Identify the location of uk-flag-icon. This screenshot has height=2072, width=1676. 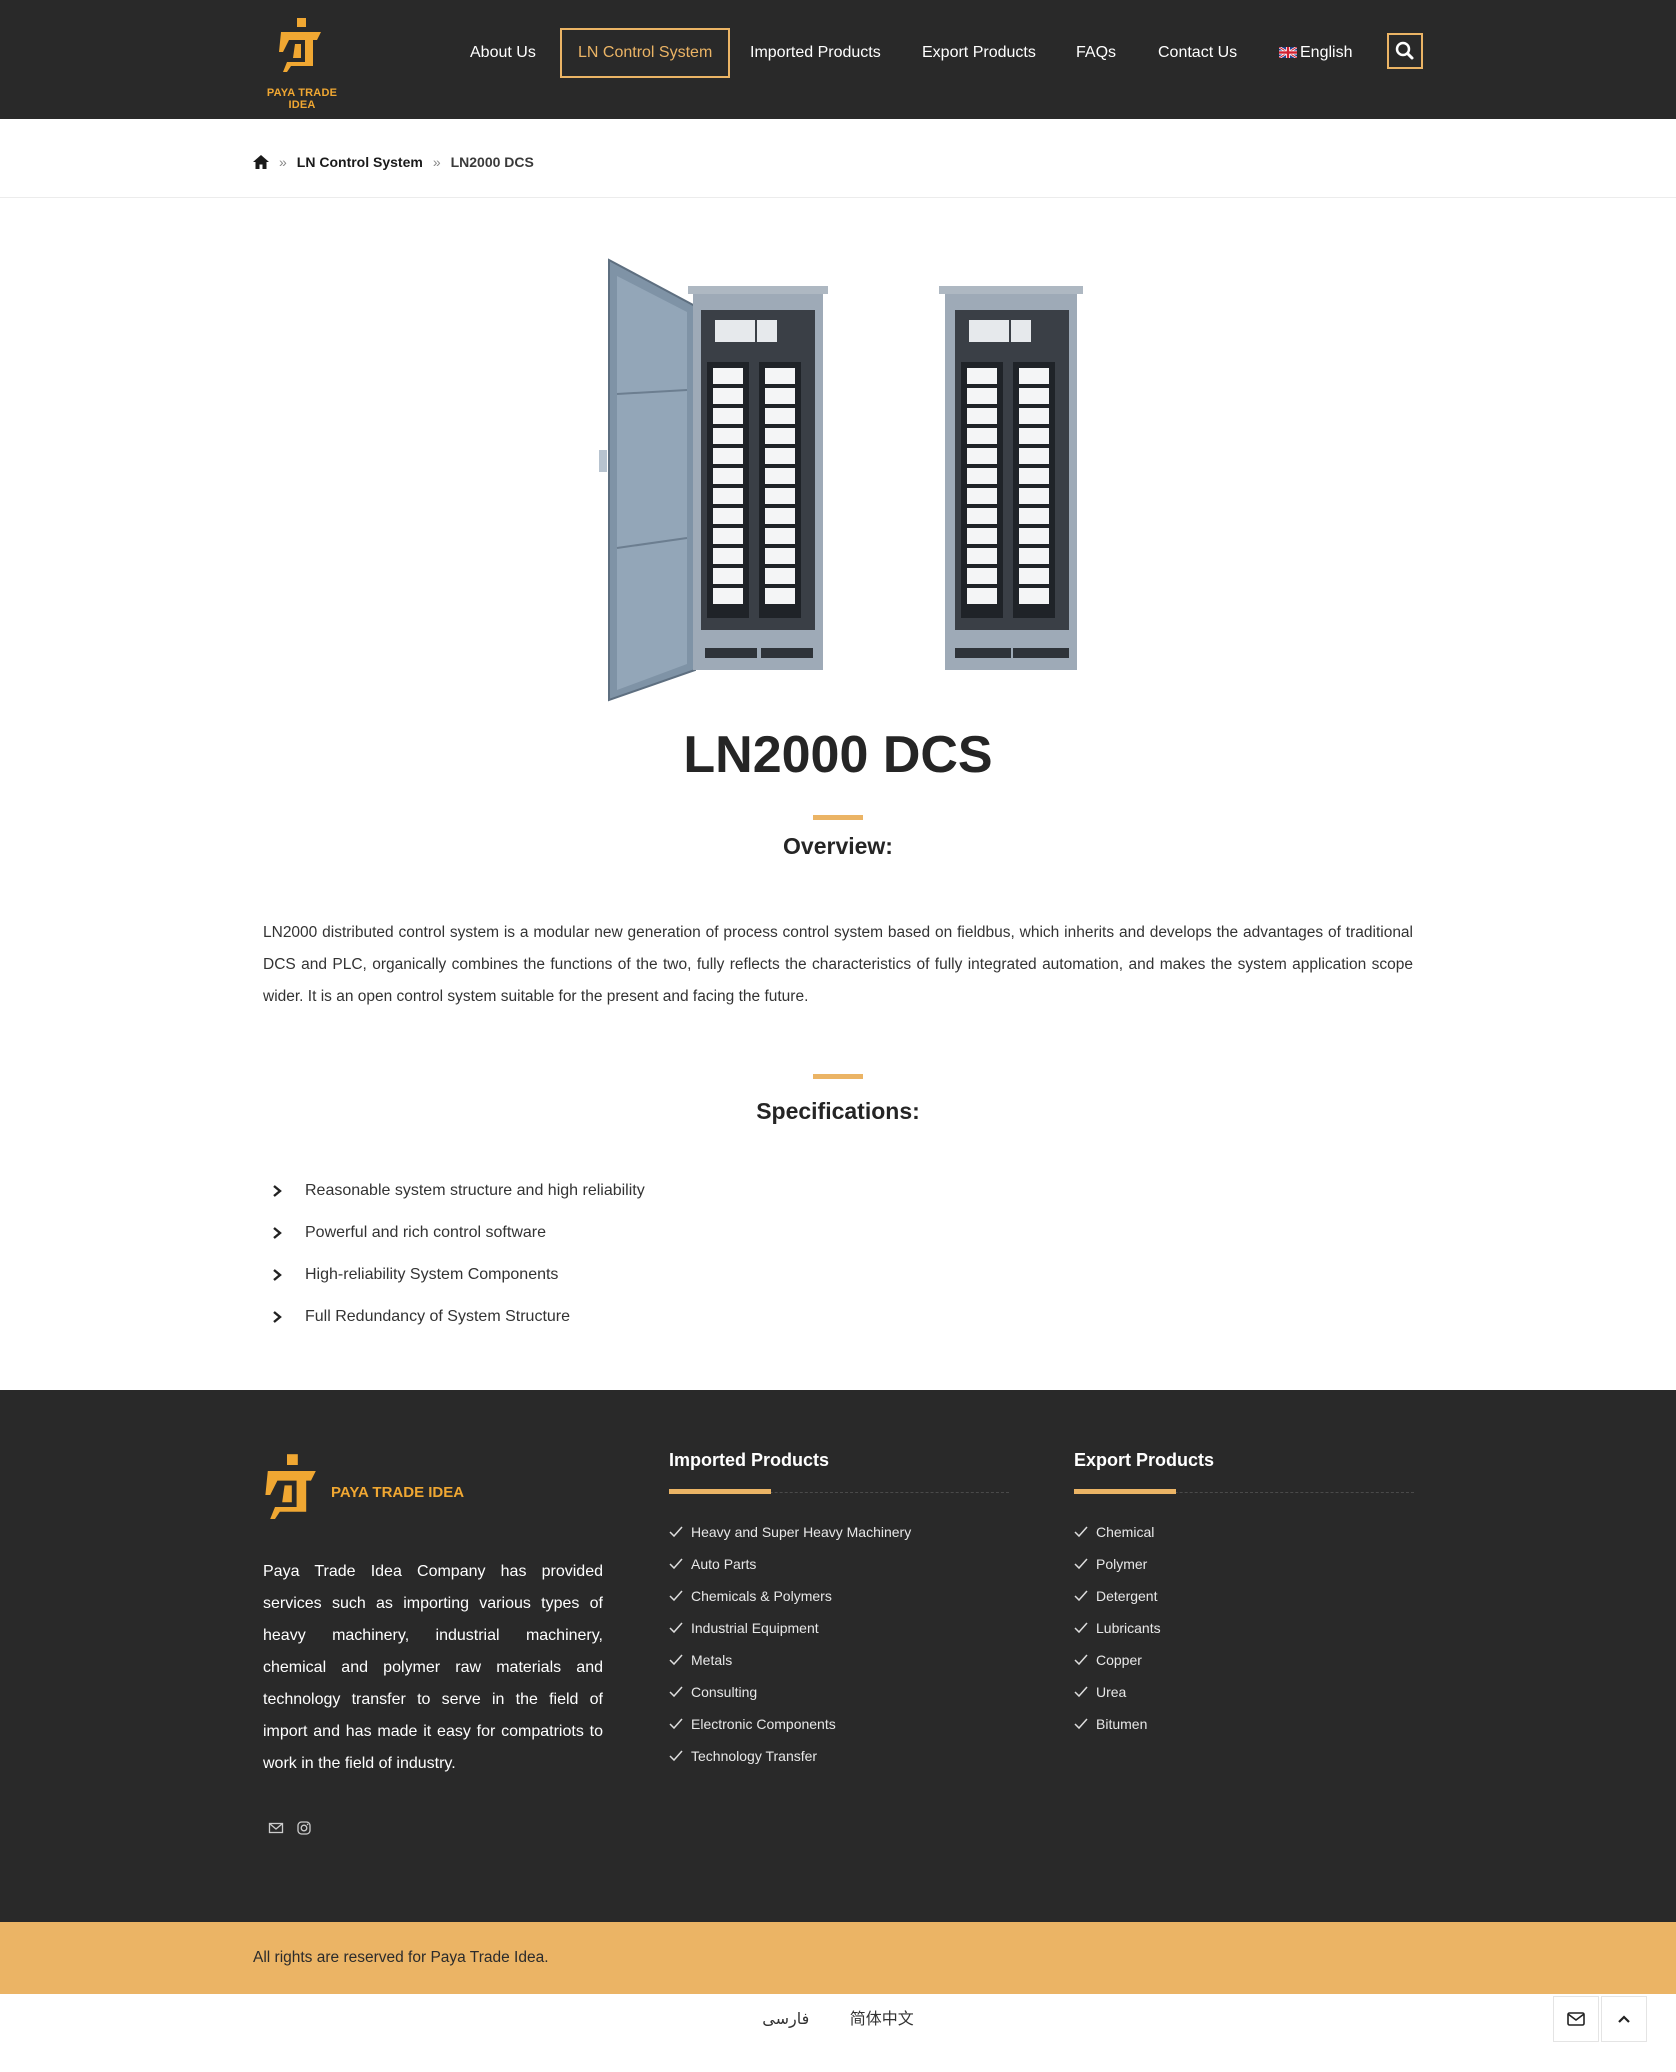
(1288, 52).